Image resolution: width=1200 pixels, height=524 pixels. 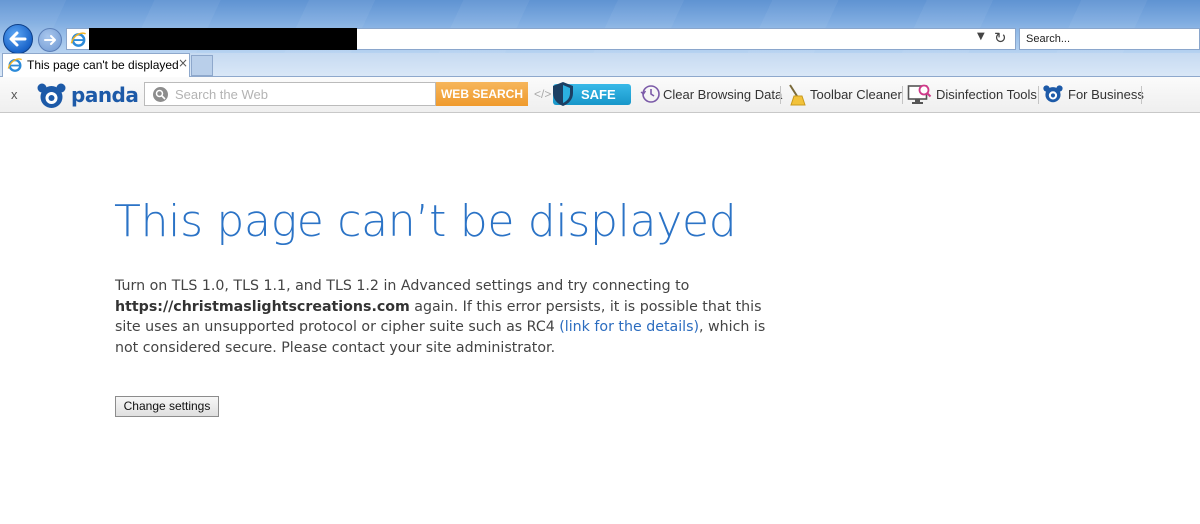 I want to click on safe-label: SAFE, so click(x=598, y=94).